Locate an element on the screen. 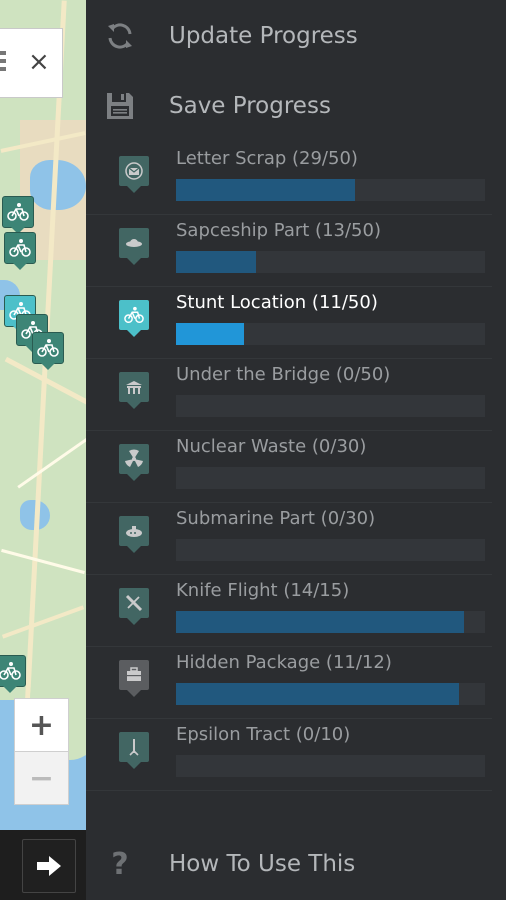 Image resolution: width=506 pixels, height=900 pixels. zoom-out-button: − is located at coordinates (41, 778).